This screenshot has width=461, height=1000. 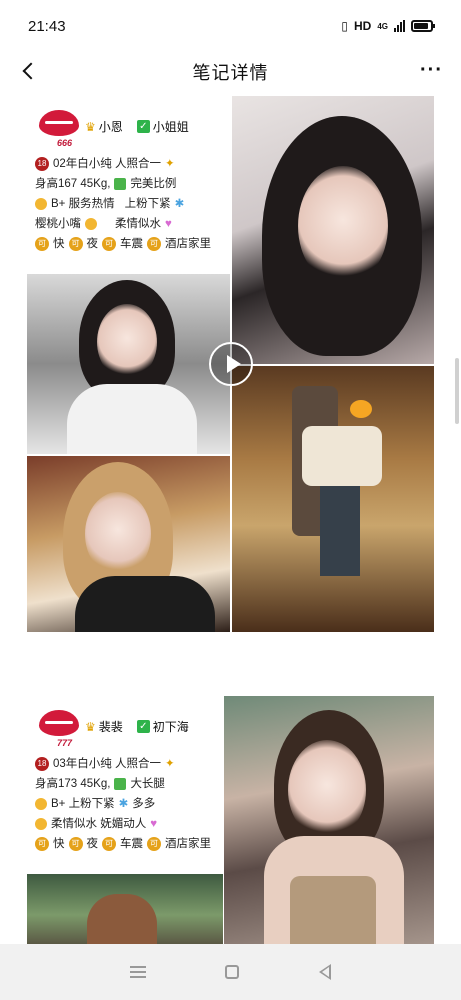 I want to click on number-tag: 666, so click(x=65, y=143).